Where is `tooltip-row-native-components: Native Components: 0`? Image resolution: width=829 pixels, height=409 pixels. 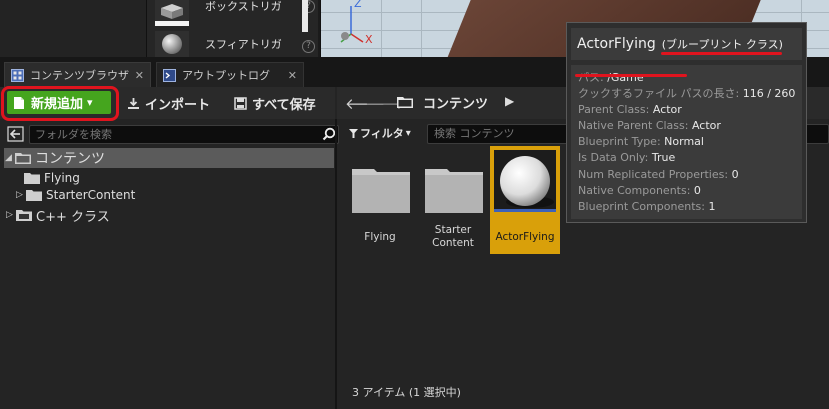
tooltip-row-native-components: Native Components: 0 is located at coordinates (639, 190).